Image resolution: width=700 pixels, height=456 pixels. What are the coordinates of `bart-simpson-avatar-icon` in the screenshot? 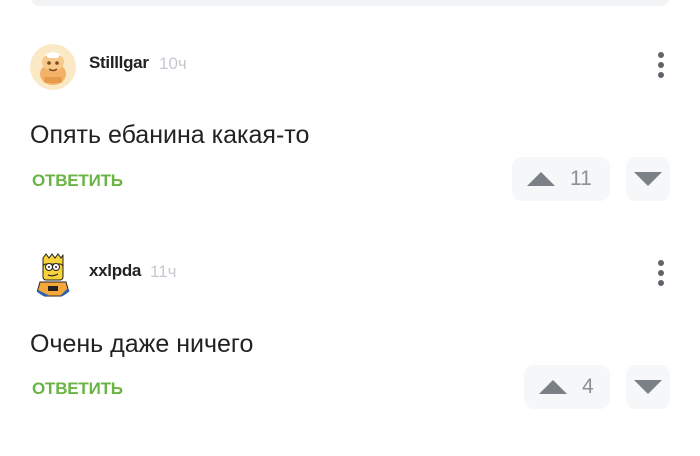 It's located at (53, 275).